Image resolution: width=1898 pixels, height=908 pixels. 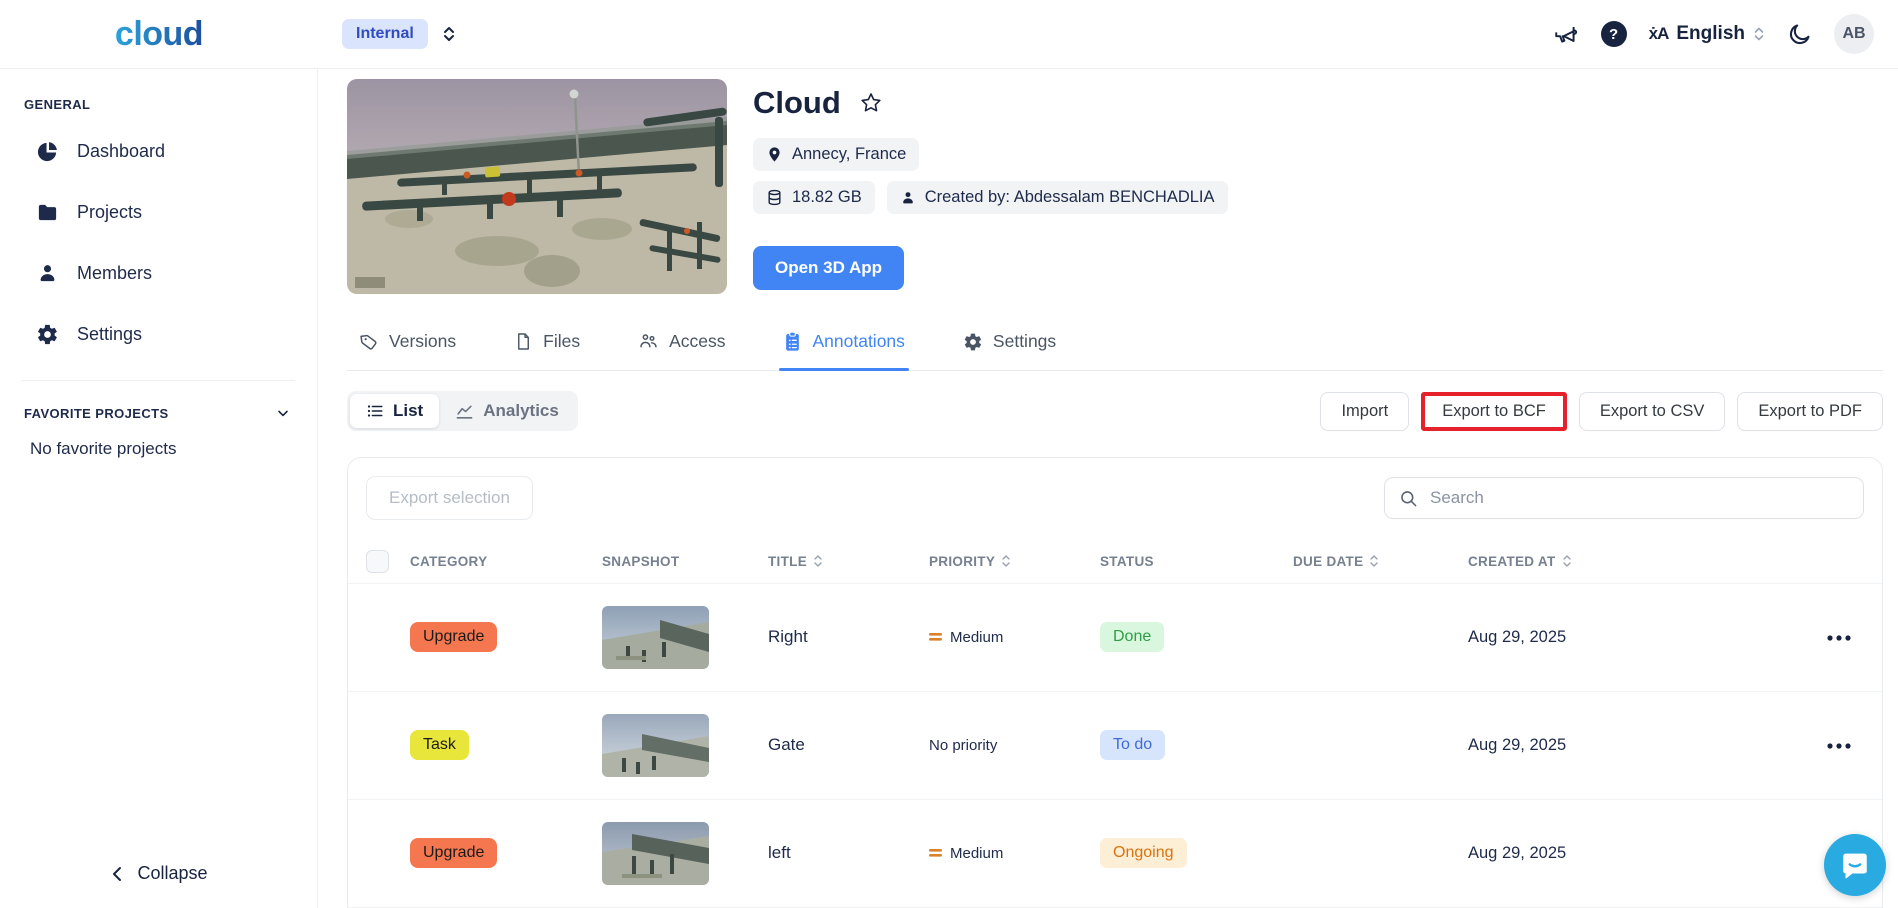 What do you see at coordinates (1133, 745) in the screenshot?
I see `status-badge: To do` at bounding box center [1133, 745].